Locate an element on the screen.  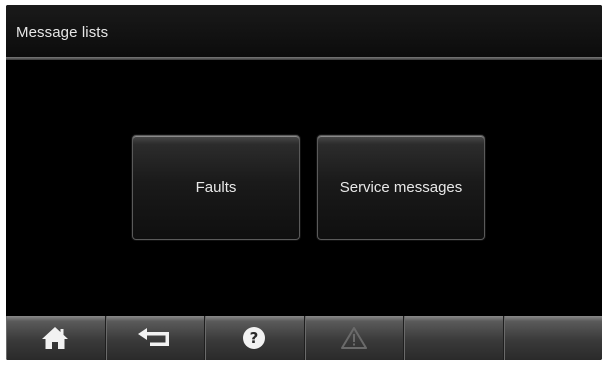
back-button is located at coordinates (155, 338).